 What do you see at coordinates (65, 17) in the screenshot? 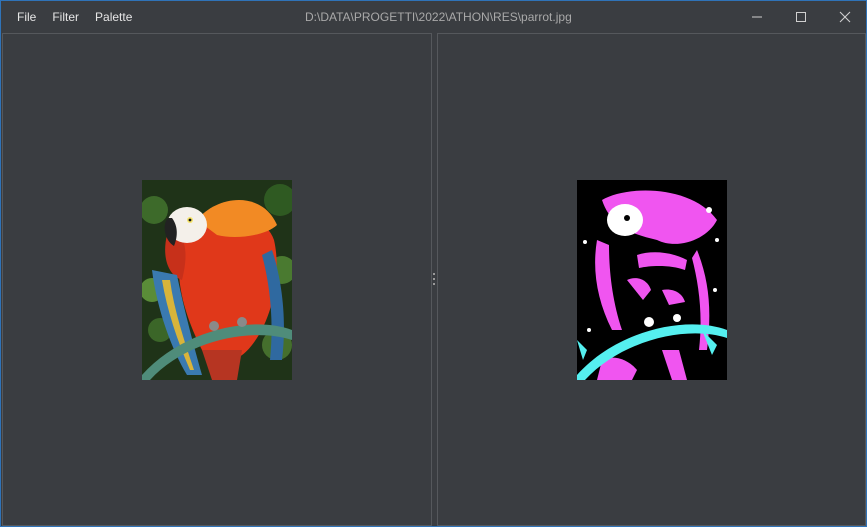
I see `menu-filter: Filter` at bounding box center [65, 17].